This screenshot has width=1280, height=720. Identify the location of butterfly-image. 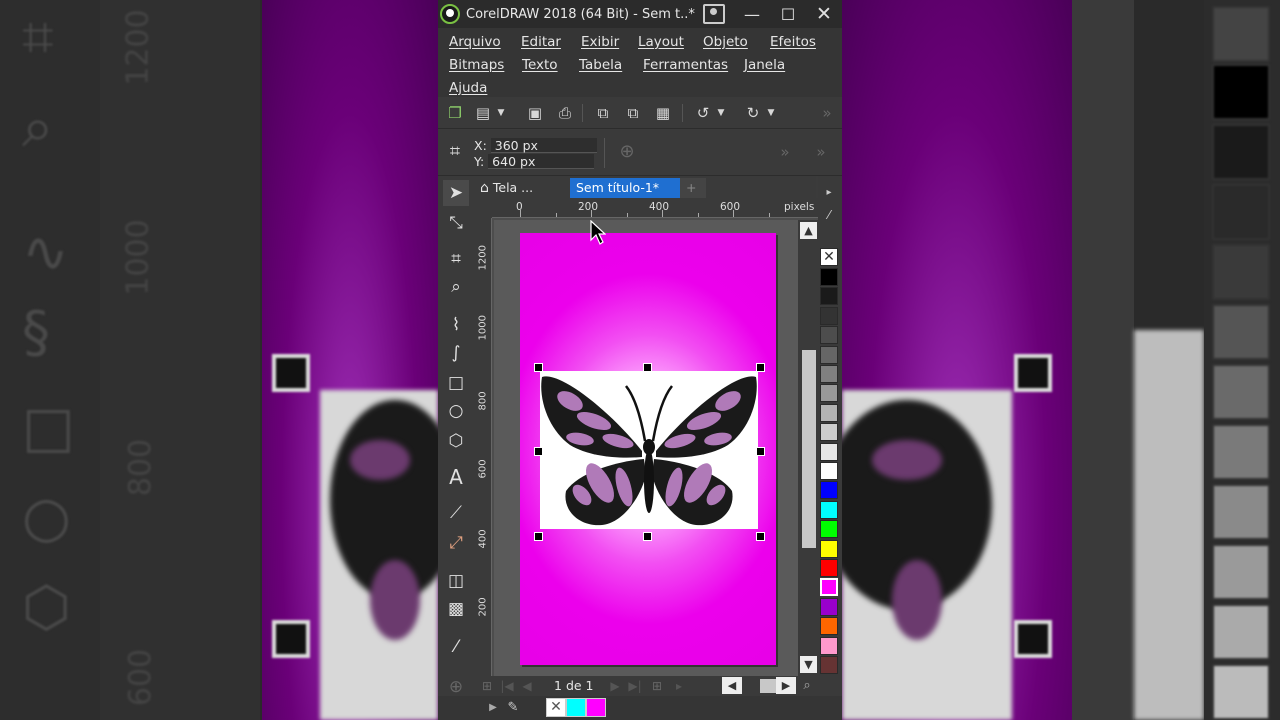
(649, 450).